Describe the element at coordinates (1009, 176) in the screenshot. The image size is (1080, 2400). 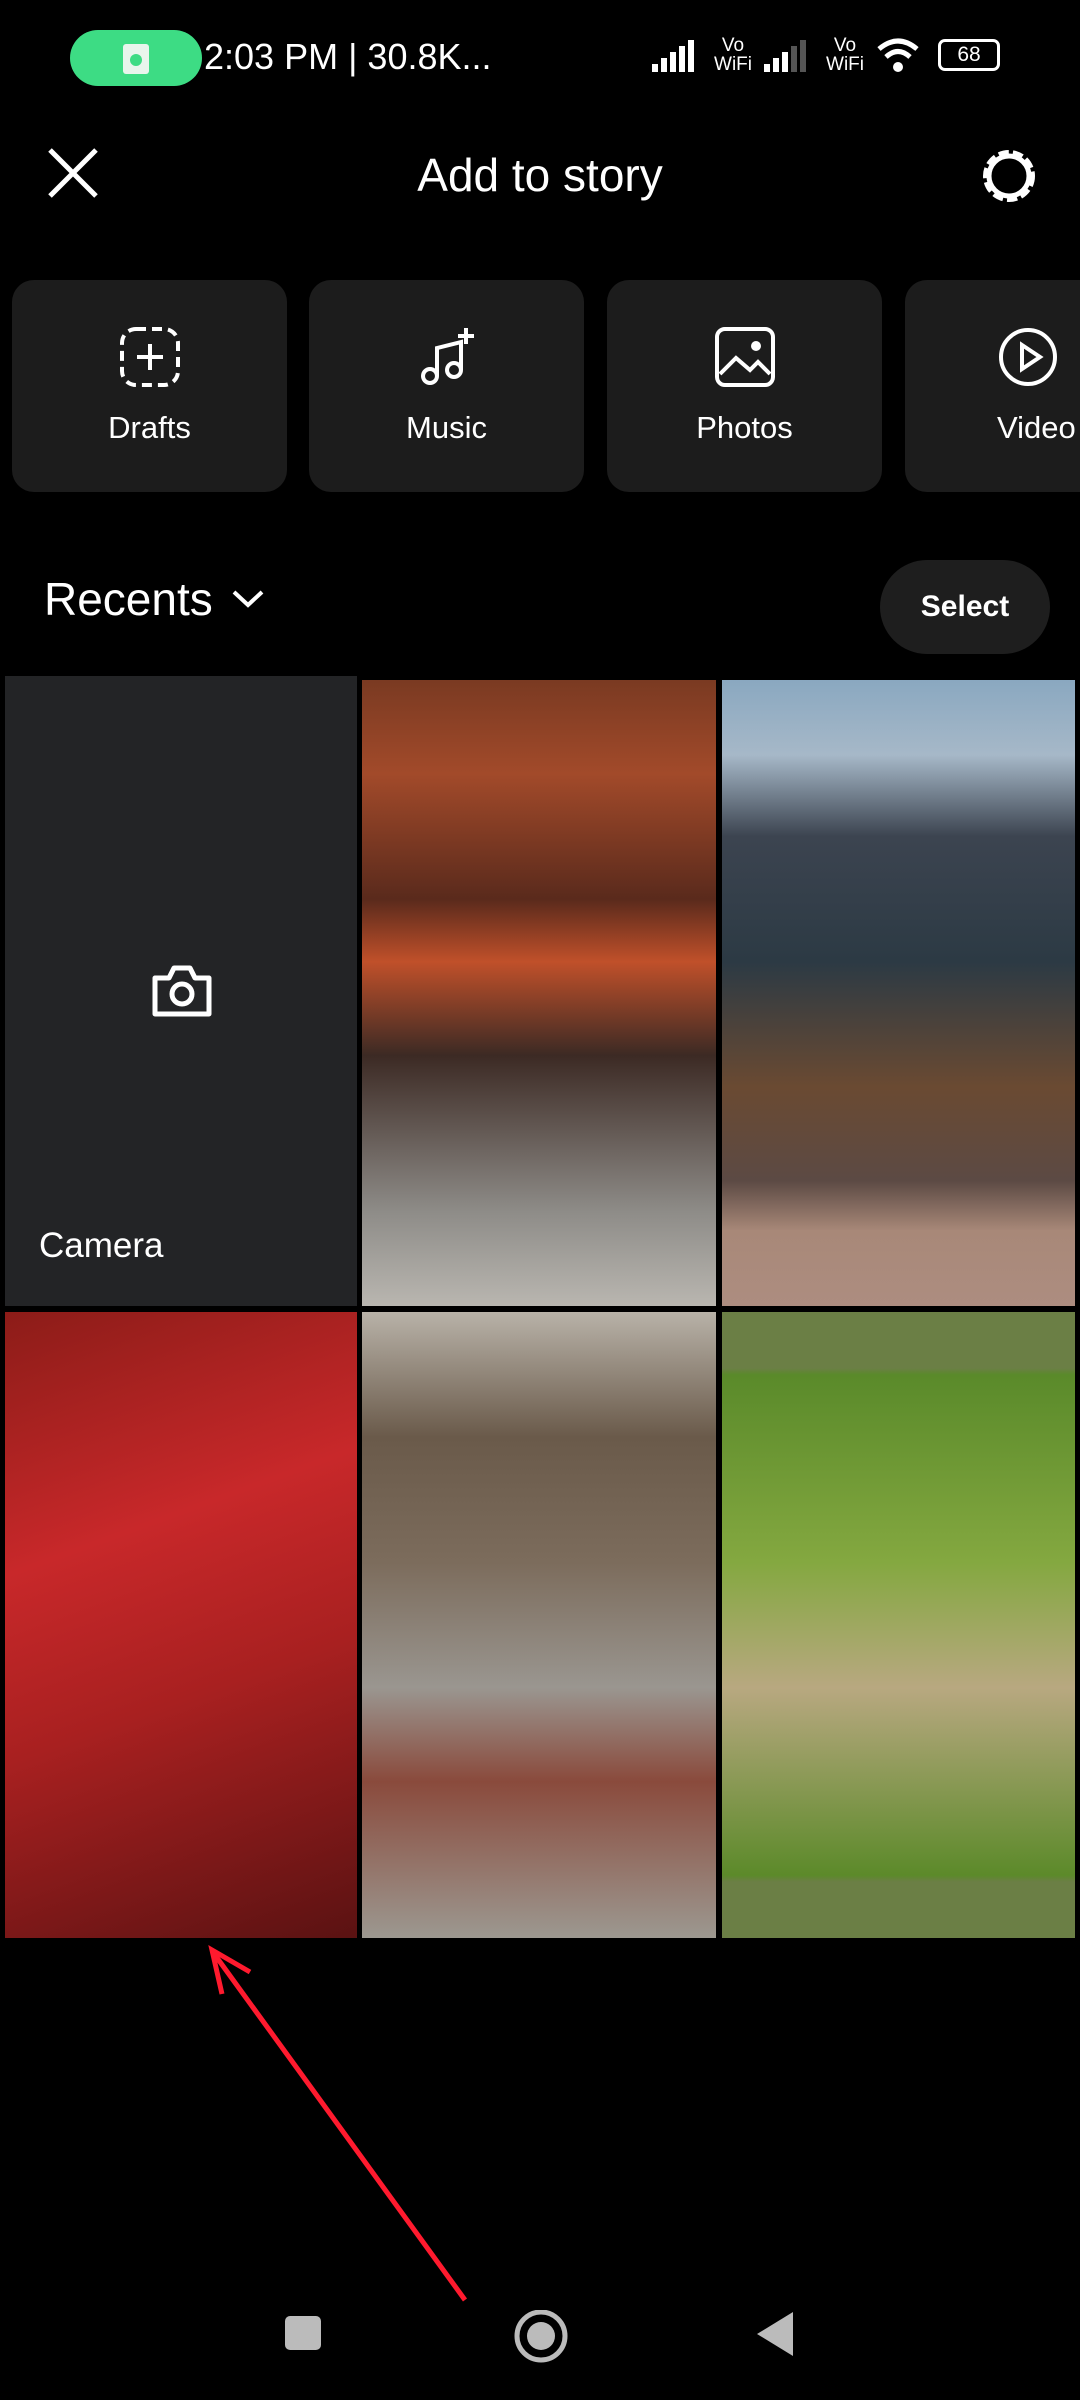
I see `settings-gear-icon` at that location.